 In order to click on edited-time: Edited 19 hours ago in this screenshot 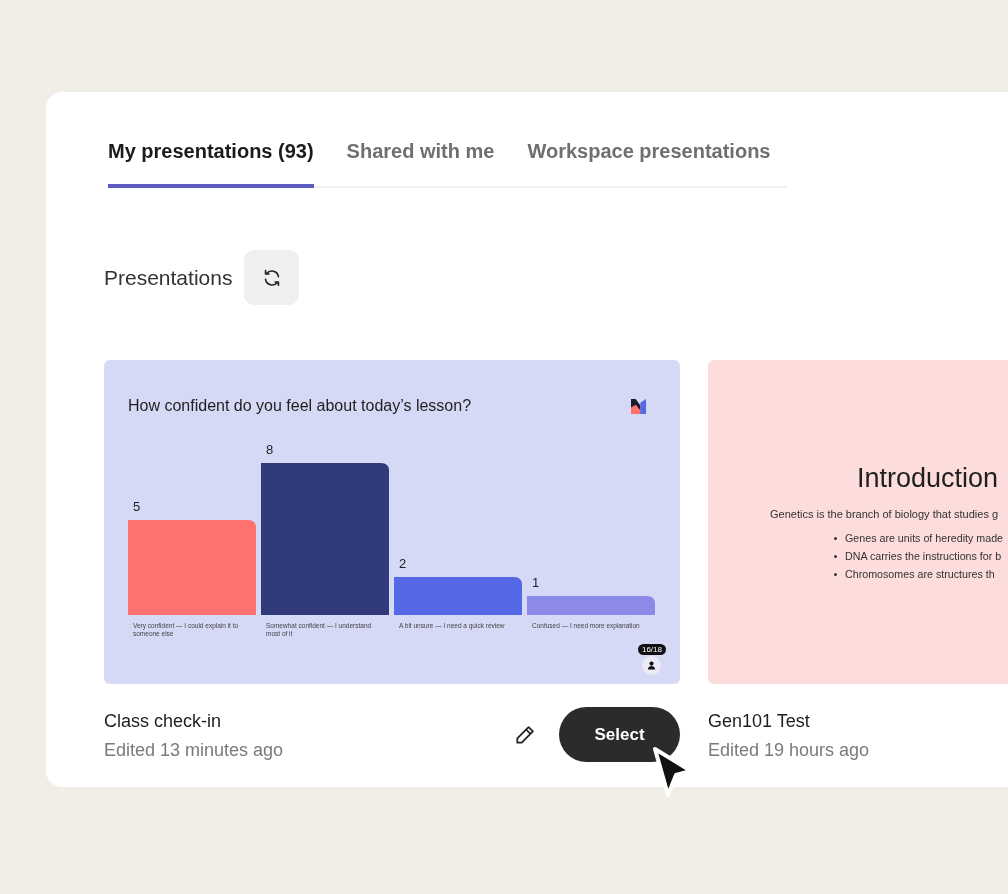, I will do `click(789, 750)`.